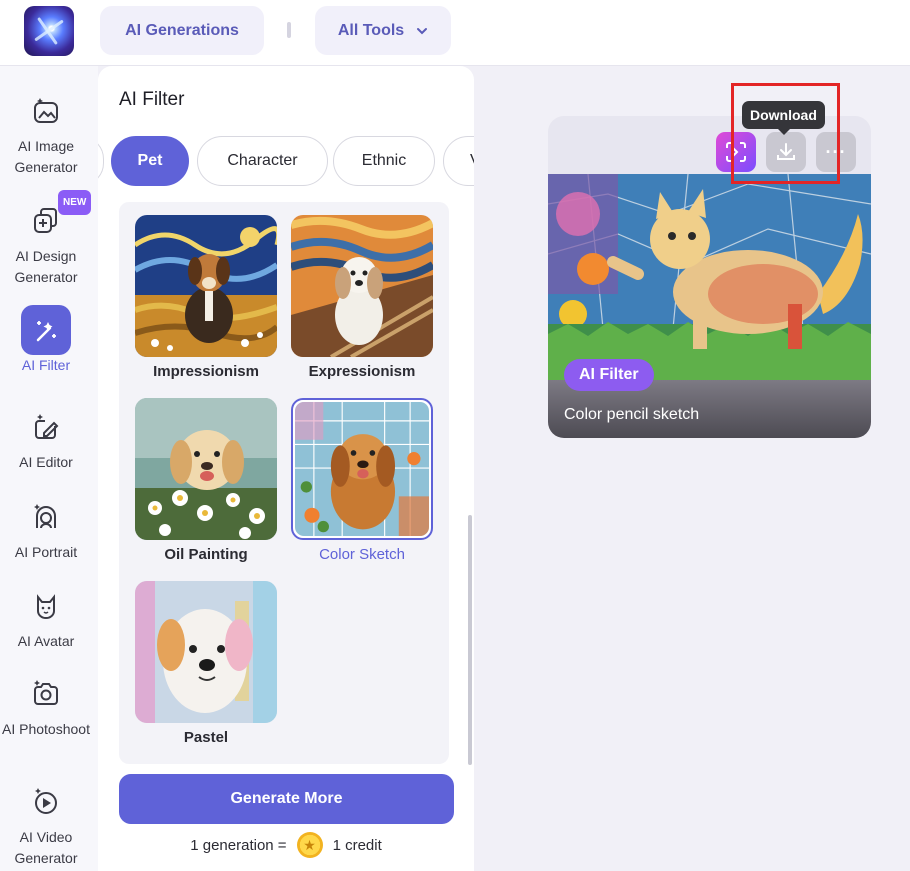  I want to click on new-badge: NEW, so click(75, 202).